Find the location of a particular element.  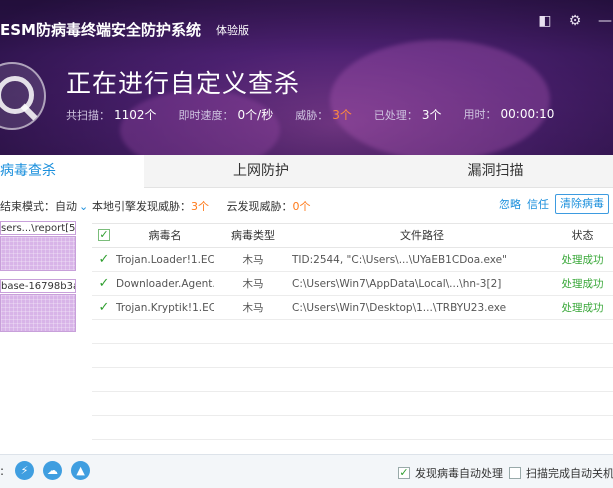

clear-virus-button: 清除病毒 is located at coordinates (582, 204).